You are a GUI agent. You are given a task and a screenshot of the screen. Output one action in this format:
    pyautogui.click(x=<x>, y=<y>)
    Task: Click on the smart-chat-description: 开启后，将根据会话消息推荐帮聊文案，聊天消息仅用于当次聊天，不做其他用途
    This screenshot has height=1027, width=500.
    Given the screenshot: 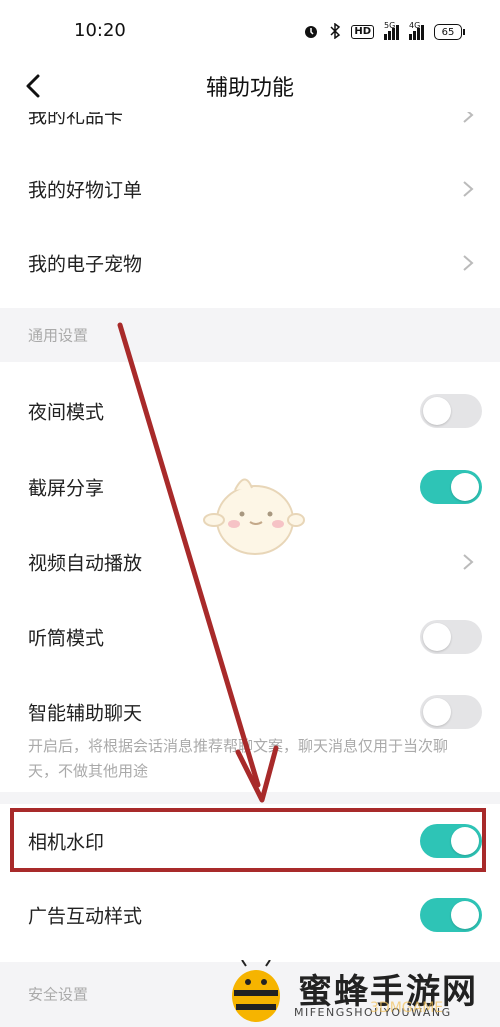 What is the action you would take?
    pyautogui.click(x=238, y=758)
    